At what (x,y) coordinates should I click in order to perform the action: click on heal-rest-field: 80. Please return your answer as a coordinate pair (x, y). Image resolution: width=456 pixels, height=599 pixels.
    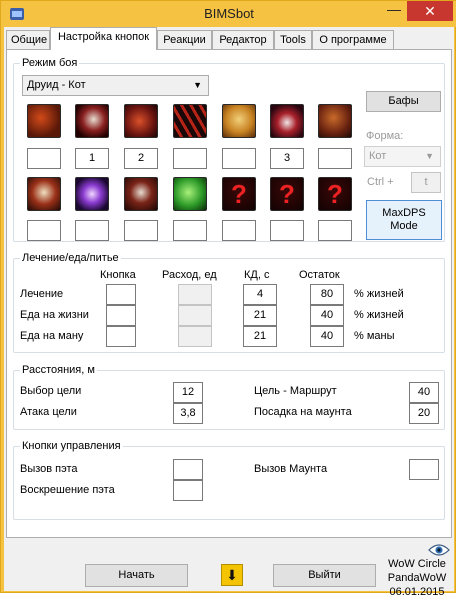
    Looking at the image, I should click on (327, 294).